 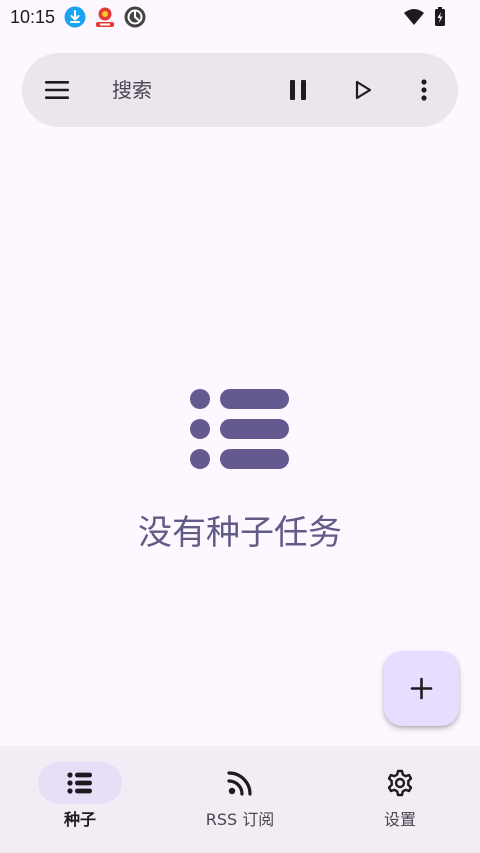 I want to click on status-time: 10:15, so click(x=33, y=17).